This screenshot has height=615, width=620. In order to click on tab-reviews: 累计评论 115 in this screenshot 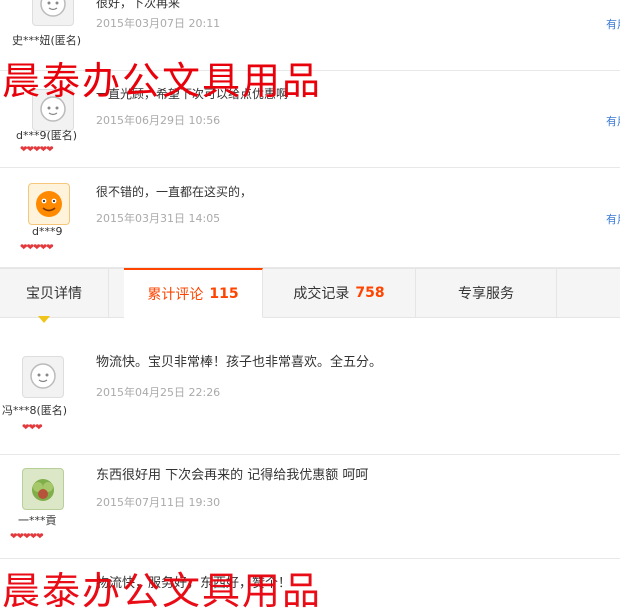, I will do `click(193, 293)`.